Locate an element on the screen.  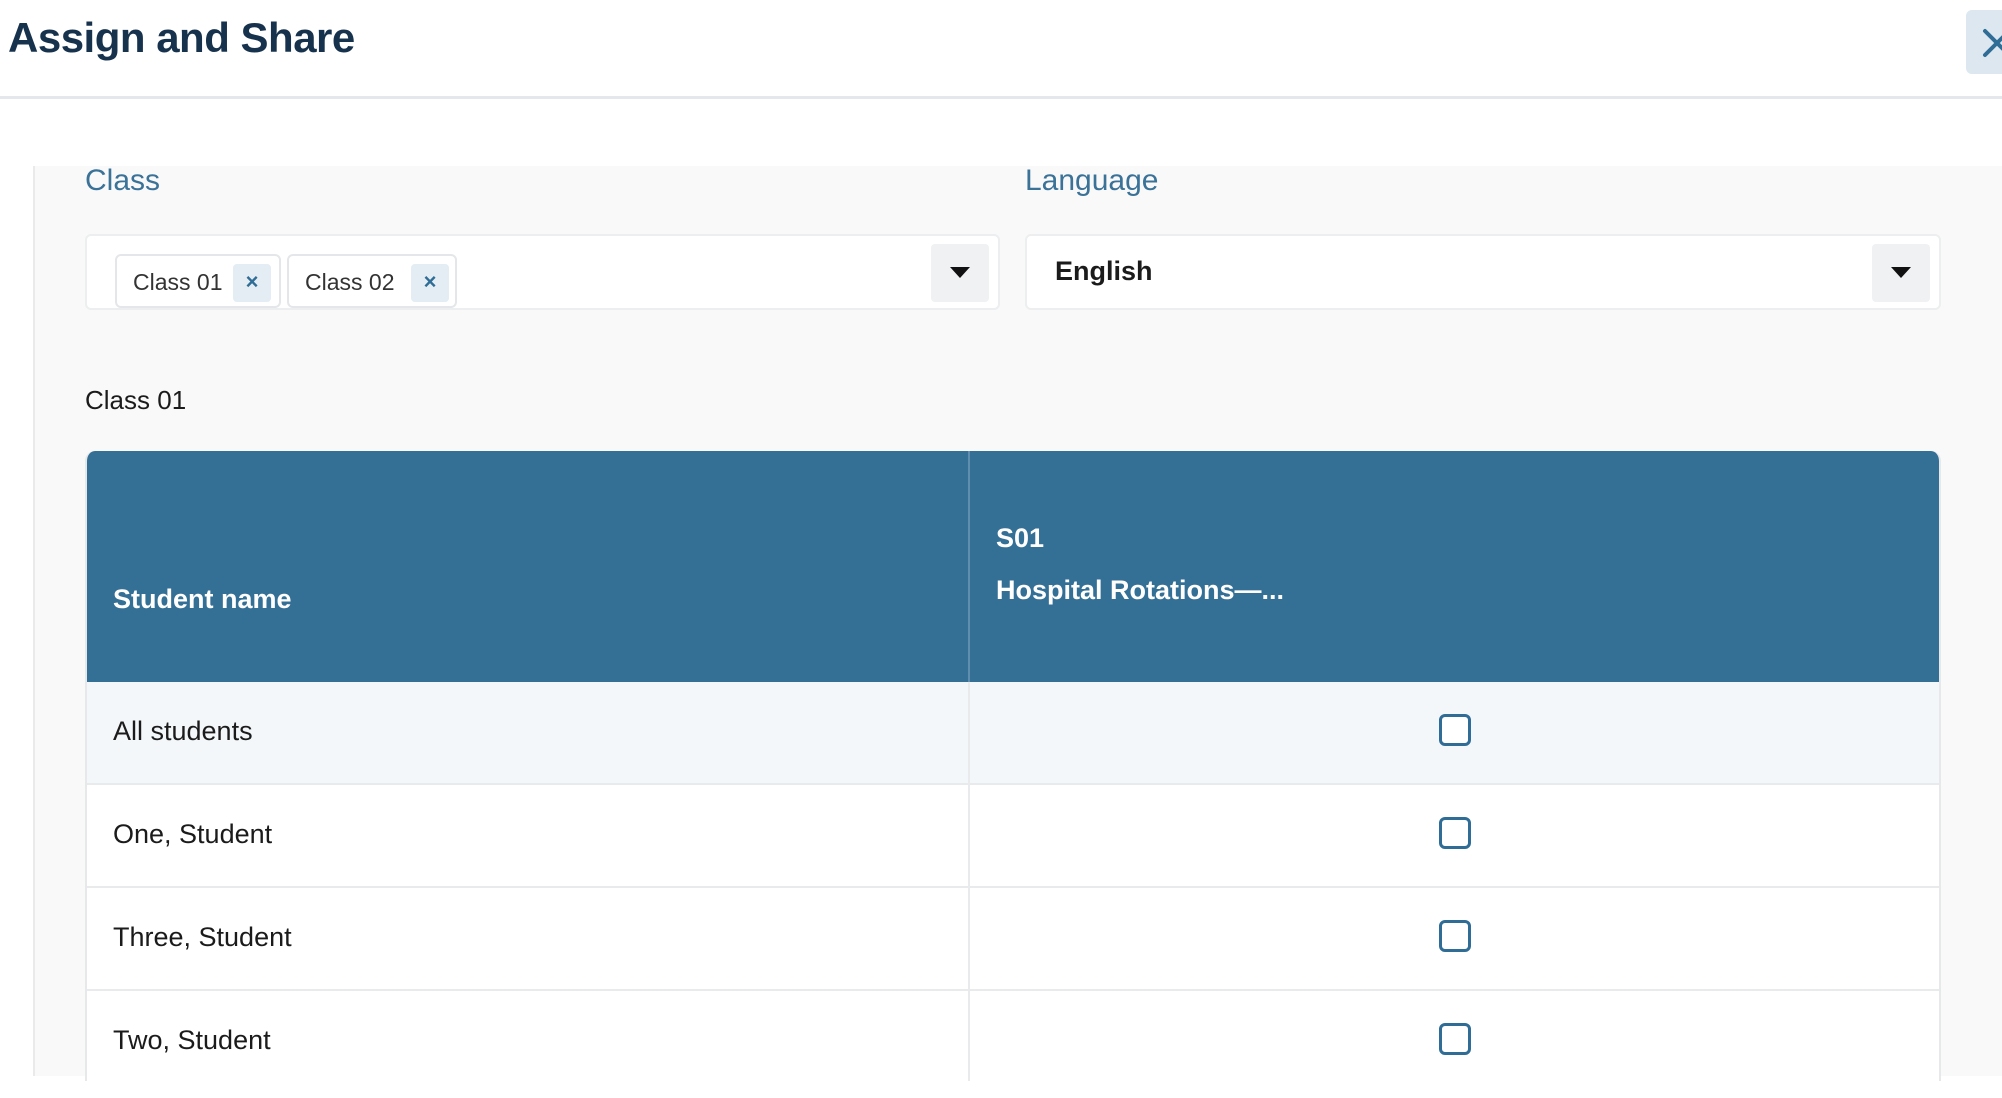
modal-title: Assign and Share is located at coordinates (181, 37).